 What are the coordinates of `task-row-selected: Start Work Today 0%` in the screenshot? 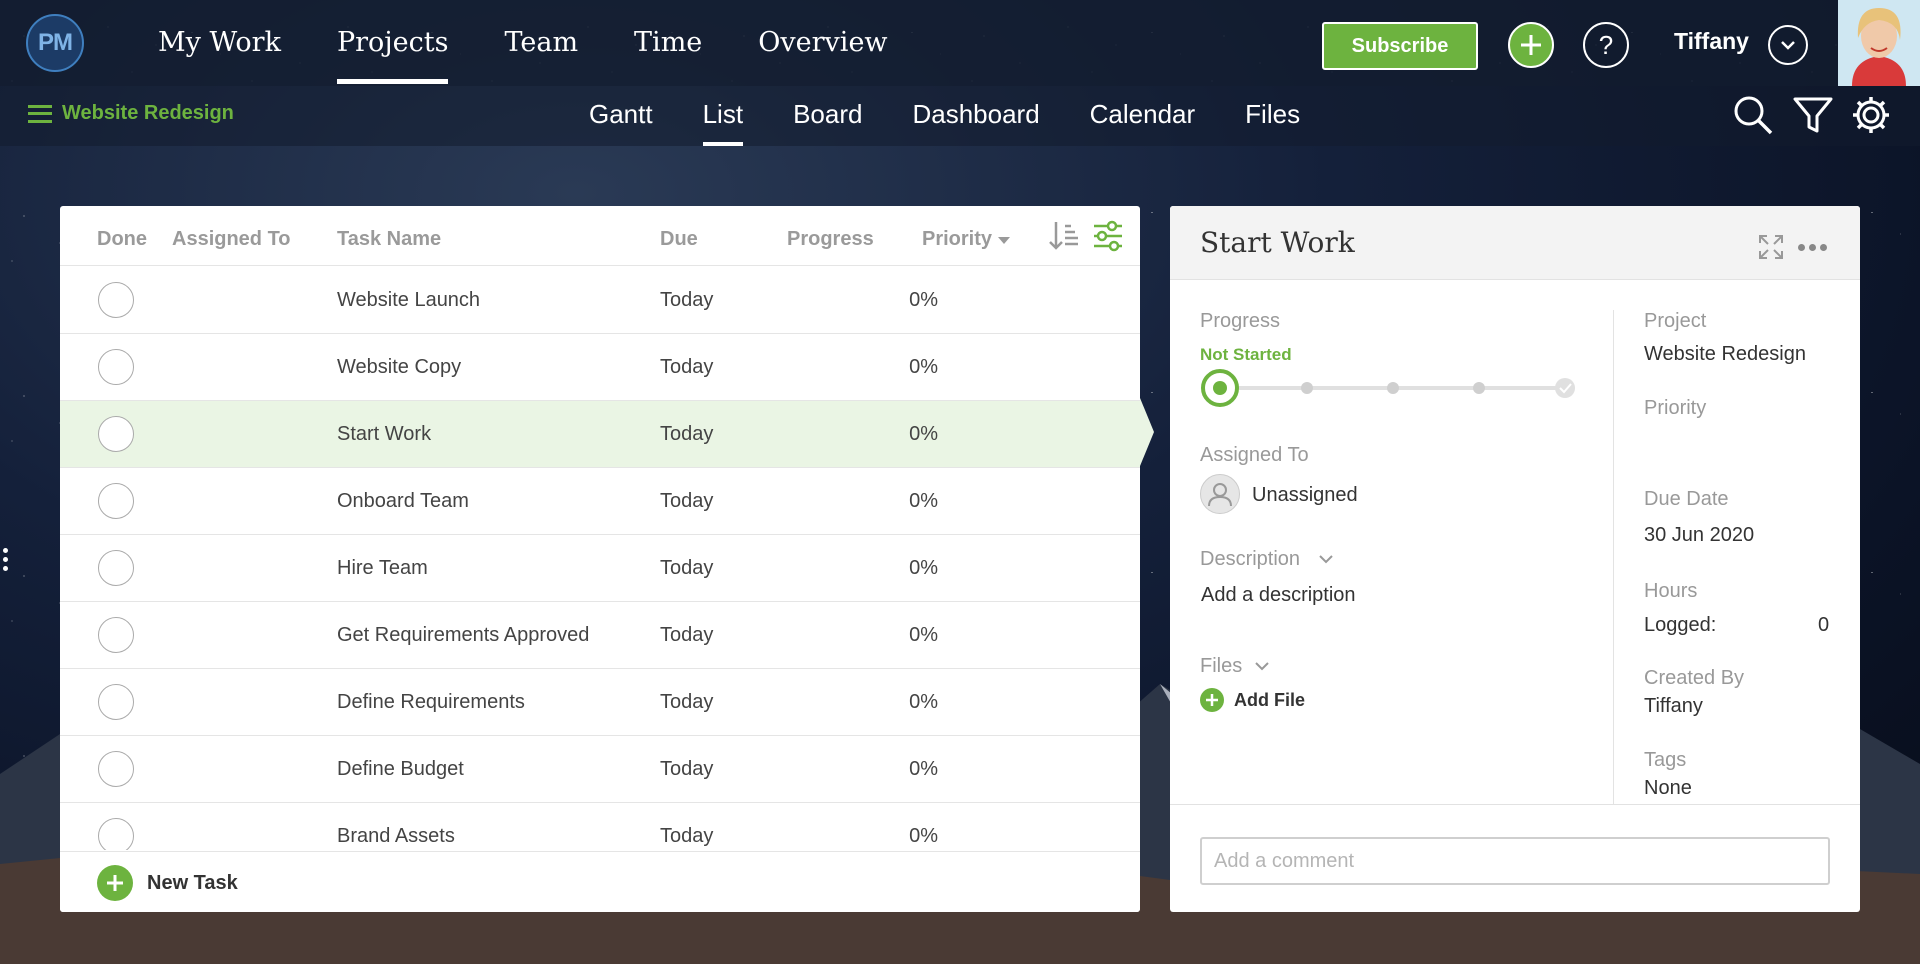 It's located at (600, 434).